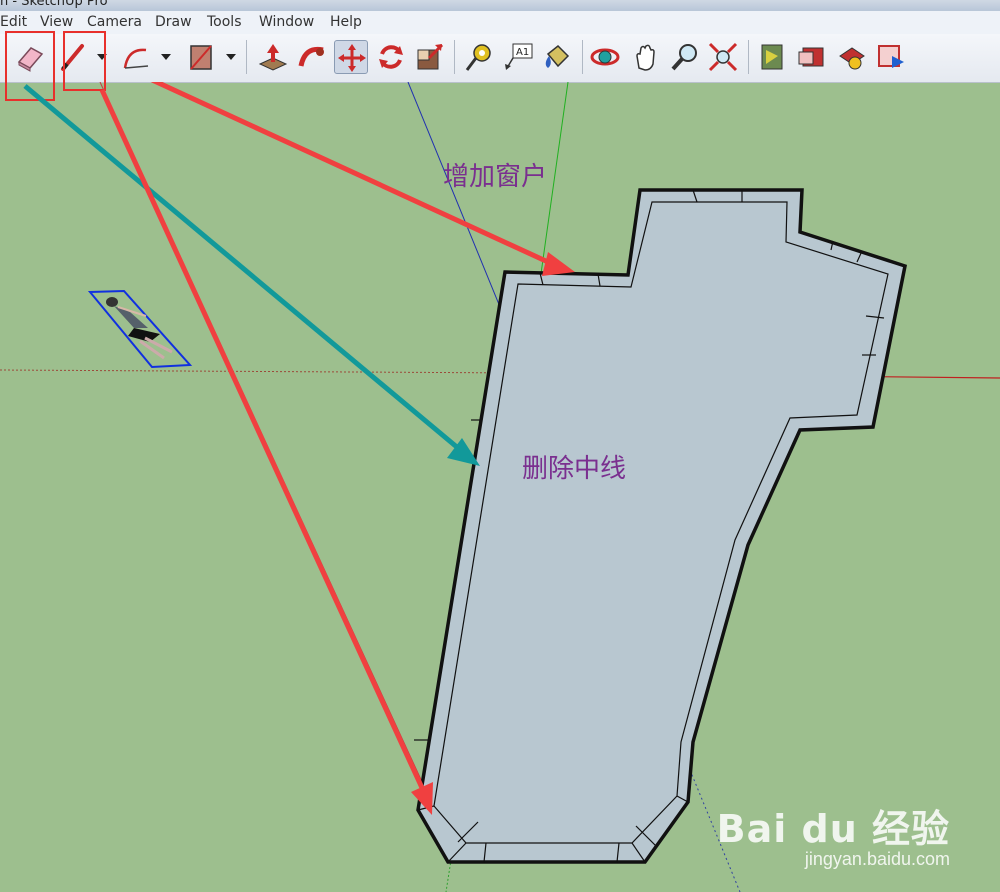 The width and height of the screenshot is (1000, 892). I want to click on scale-tool-button, so click(430, 57).